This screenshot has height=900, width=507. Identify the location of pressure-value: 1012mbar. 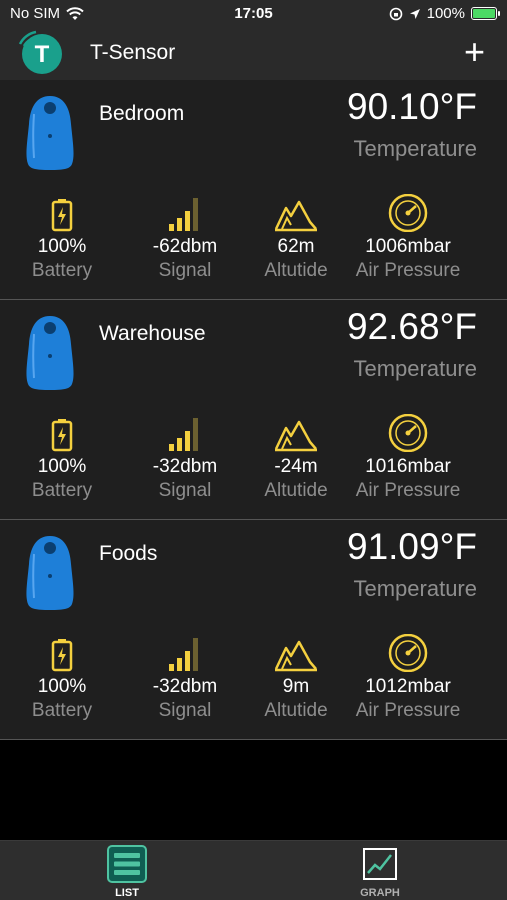
(408, 686).